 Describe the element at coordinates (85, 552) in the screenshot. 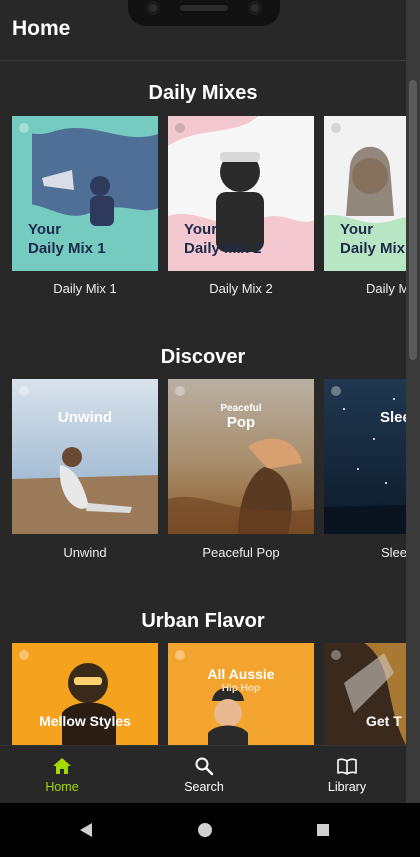

I see `card-label: Unwind` at that location.